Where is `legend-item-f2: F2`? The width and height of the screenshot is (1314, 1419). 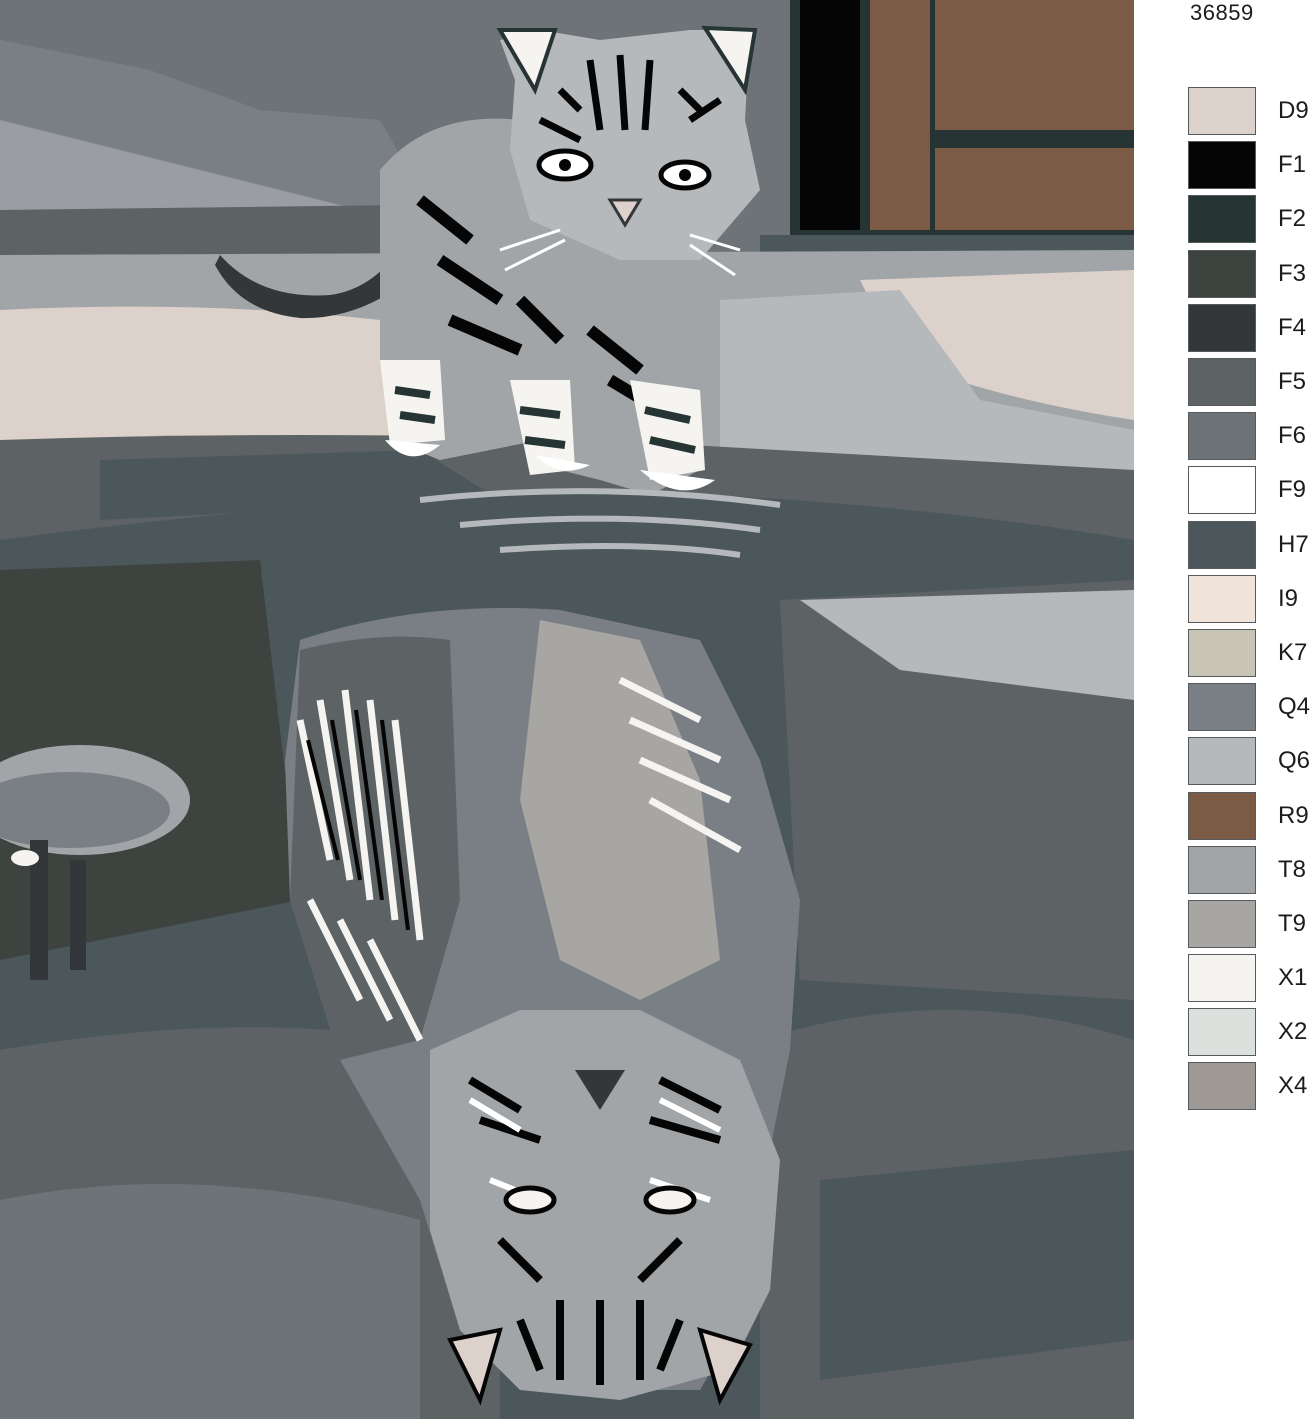
legend-item-f2: F2 is located at coordinates (1251, 219).